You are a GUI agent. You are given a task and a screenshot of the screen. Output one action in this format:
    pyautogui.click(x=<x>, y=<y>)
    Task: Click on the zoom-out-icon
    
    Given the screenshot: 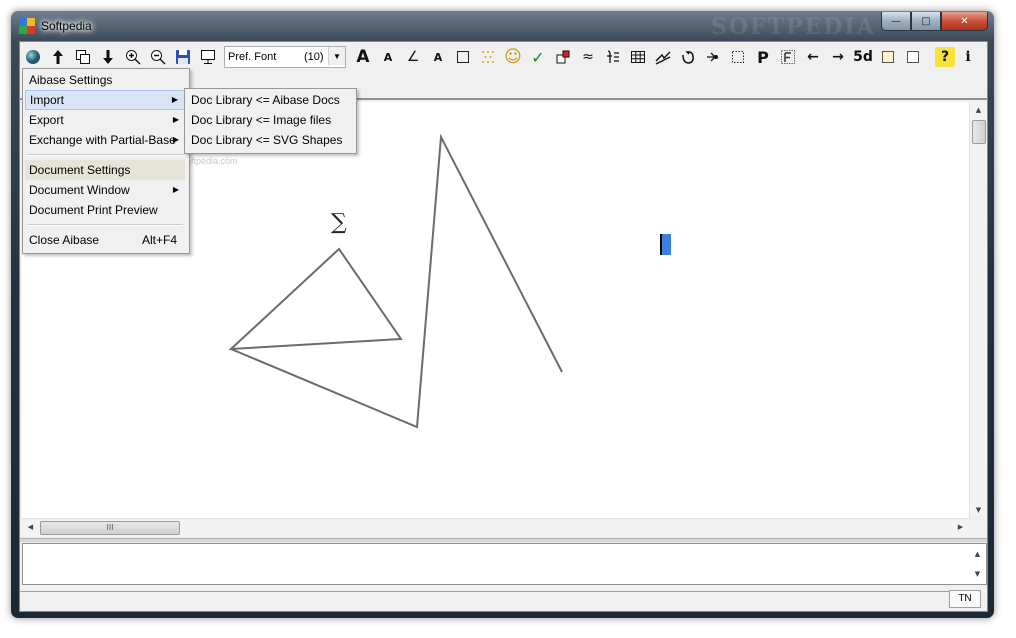 What is the action you would take?
    pyautogui.click(x=158, y=57)
    